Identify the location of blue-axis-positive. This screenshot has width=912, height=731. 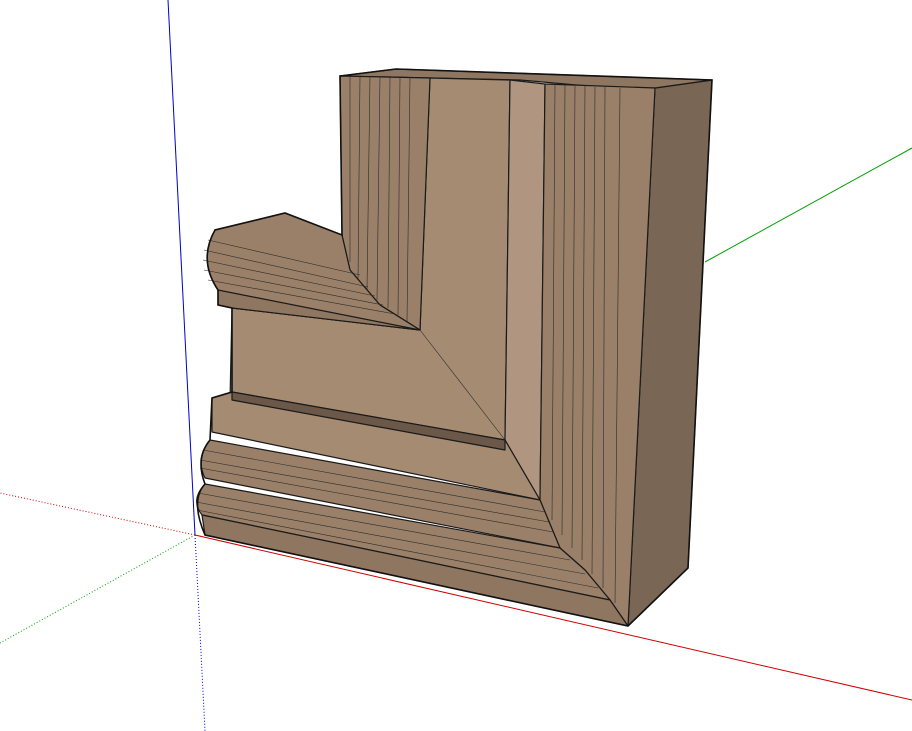
(181, 268).